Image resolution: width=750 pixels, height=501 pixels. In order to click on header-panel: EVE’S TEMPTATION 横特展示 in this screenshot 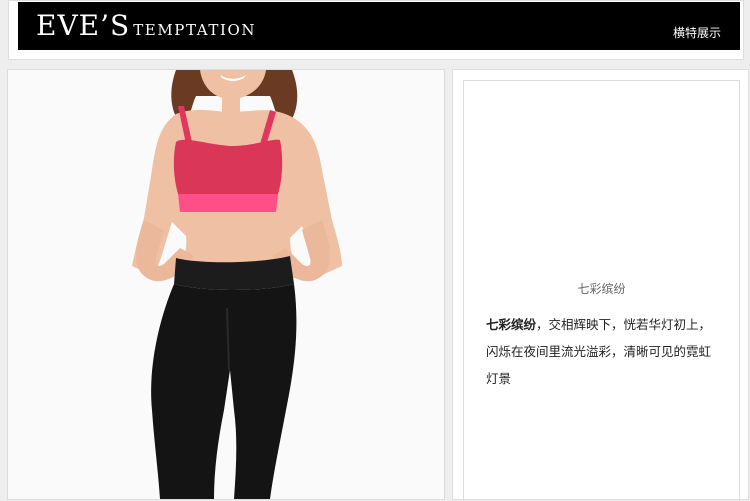, I will do `click(376, 30)`.